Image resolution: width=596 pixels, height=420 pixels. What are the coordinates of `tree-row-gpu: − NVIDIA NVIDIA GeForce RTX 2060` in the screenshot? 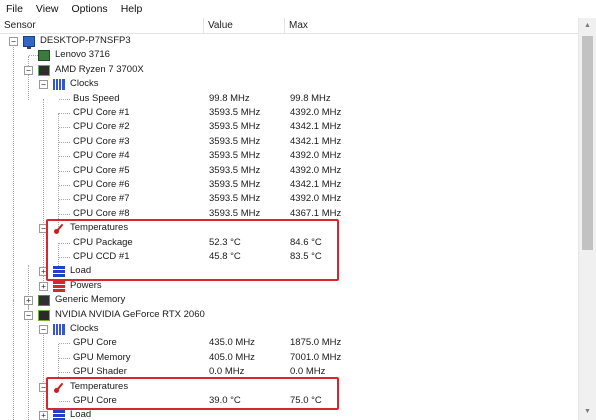 It's located at (289, 315).